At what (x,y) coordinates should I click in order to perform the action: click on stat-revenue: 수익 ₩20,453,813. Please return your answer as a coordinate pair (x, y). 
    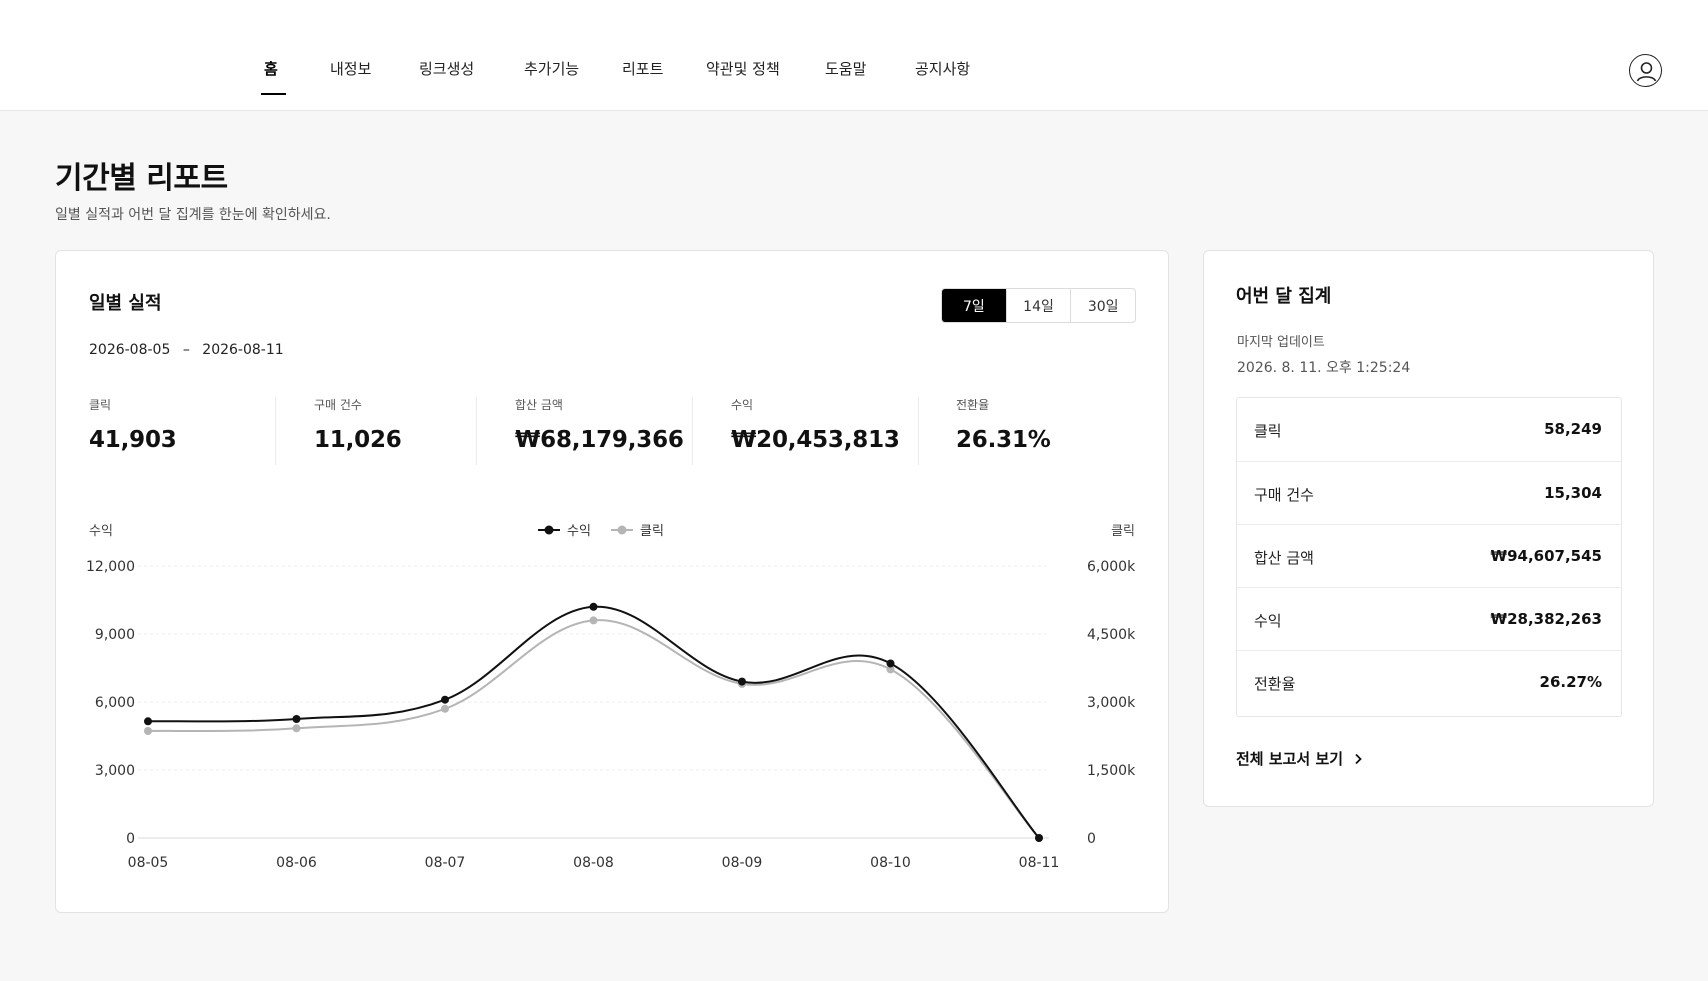
    Looking at the image, I should click on (815, 431).